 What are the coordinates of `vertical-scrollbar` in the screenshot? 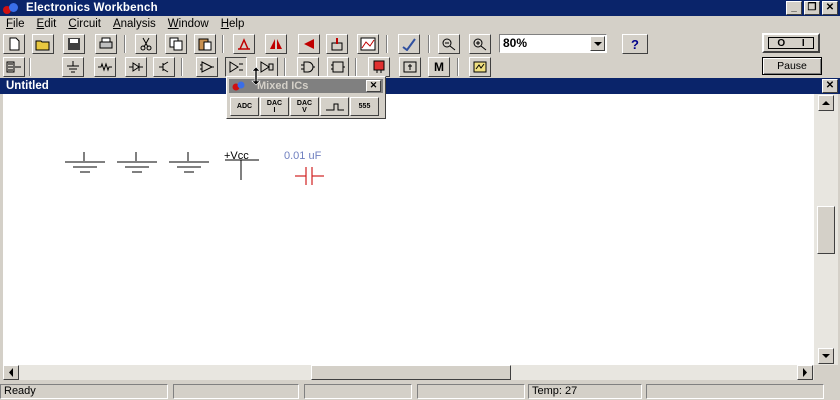 It's located at (826, 229).